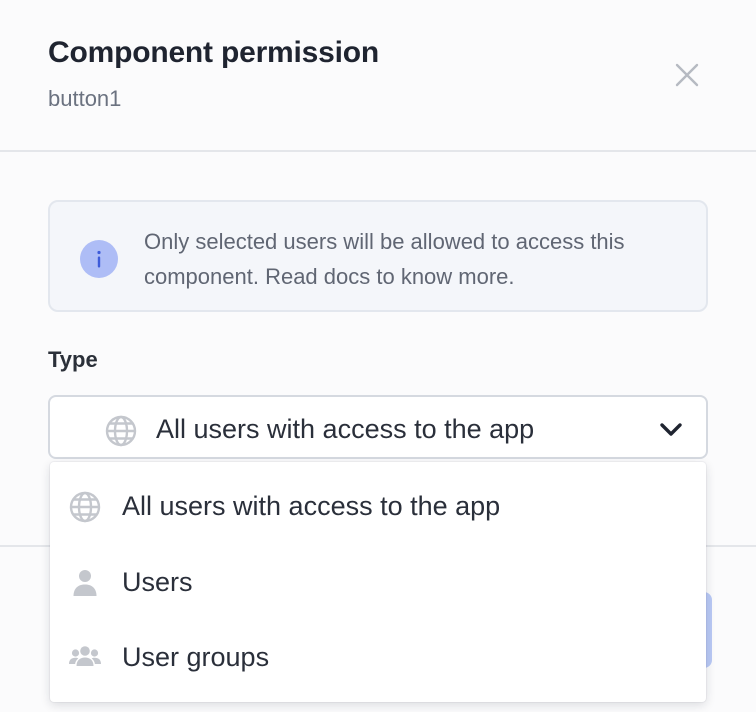 This screenshot has height=712, width=756. Describe the element at coordinates (196, 657) in the screenshot. I see `dropdown-option-label: User groups` at that location.